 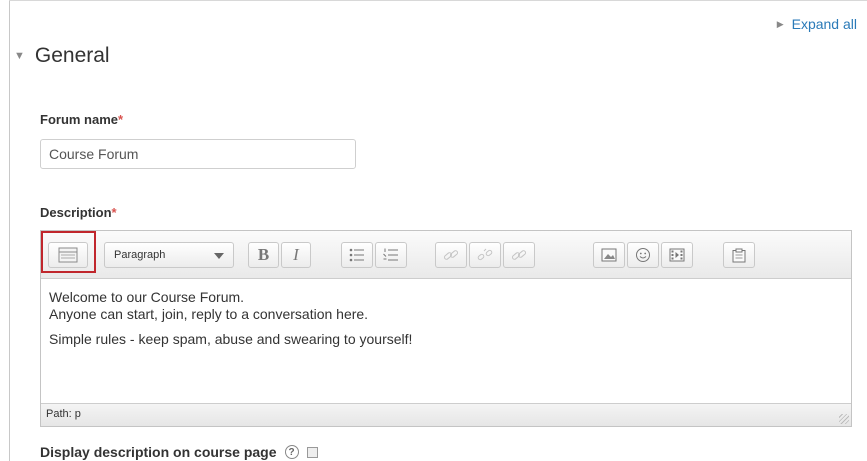 What do you see at coordinates (291, 452) in the screenshot?
I see `help-icon: ?` at bounding box center [291, 452].